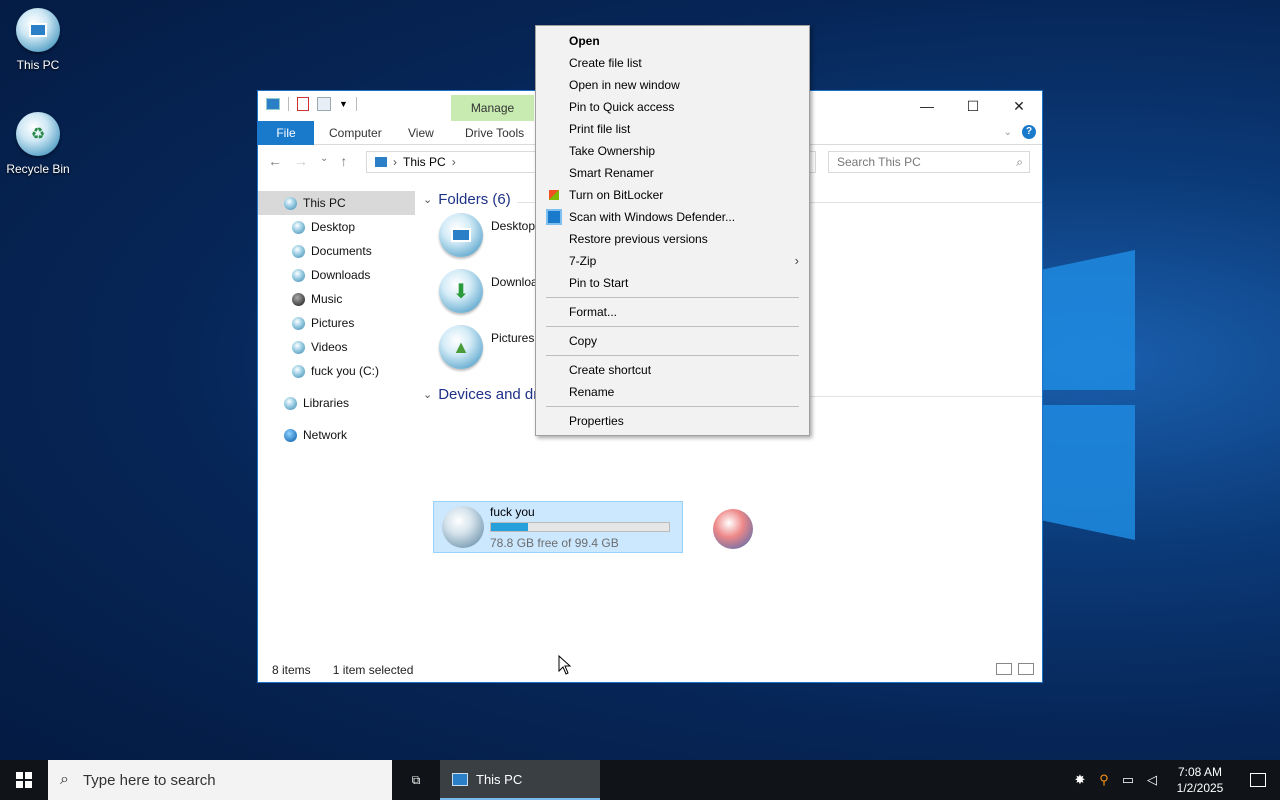 Image resolution: width=1280 pixels, height=800 pixels. I want to click on up-arrow-icon: ↑, so click(343, 161).